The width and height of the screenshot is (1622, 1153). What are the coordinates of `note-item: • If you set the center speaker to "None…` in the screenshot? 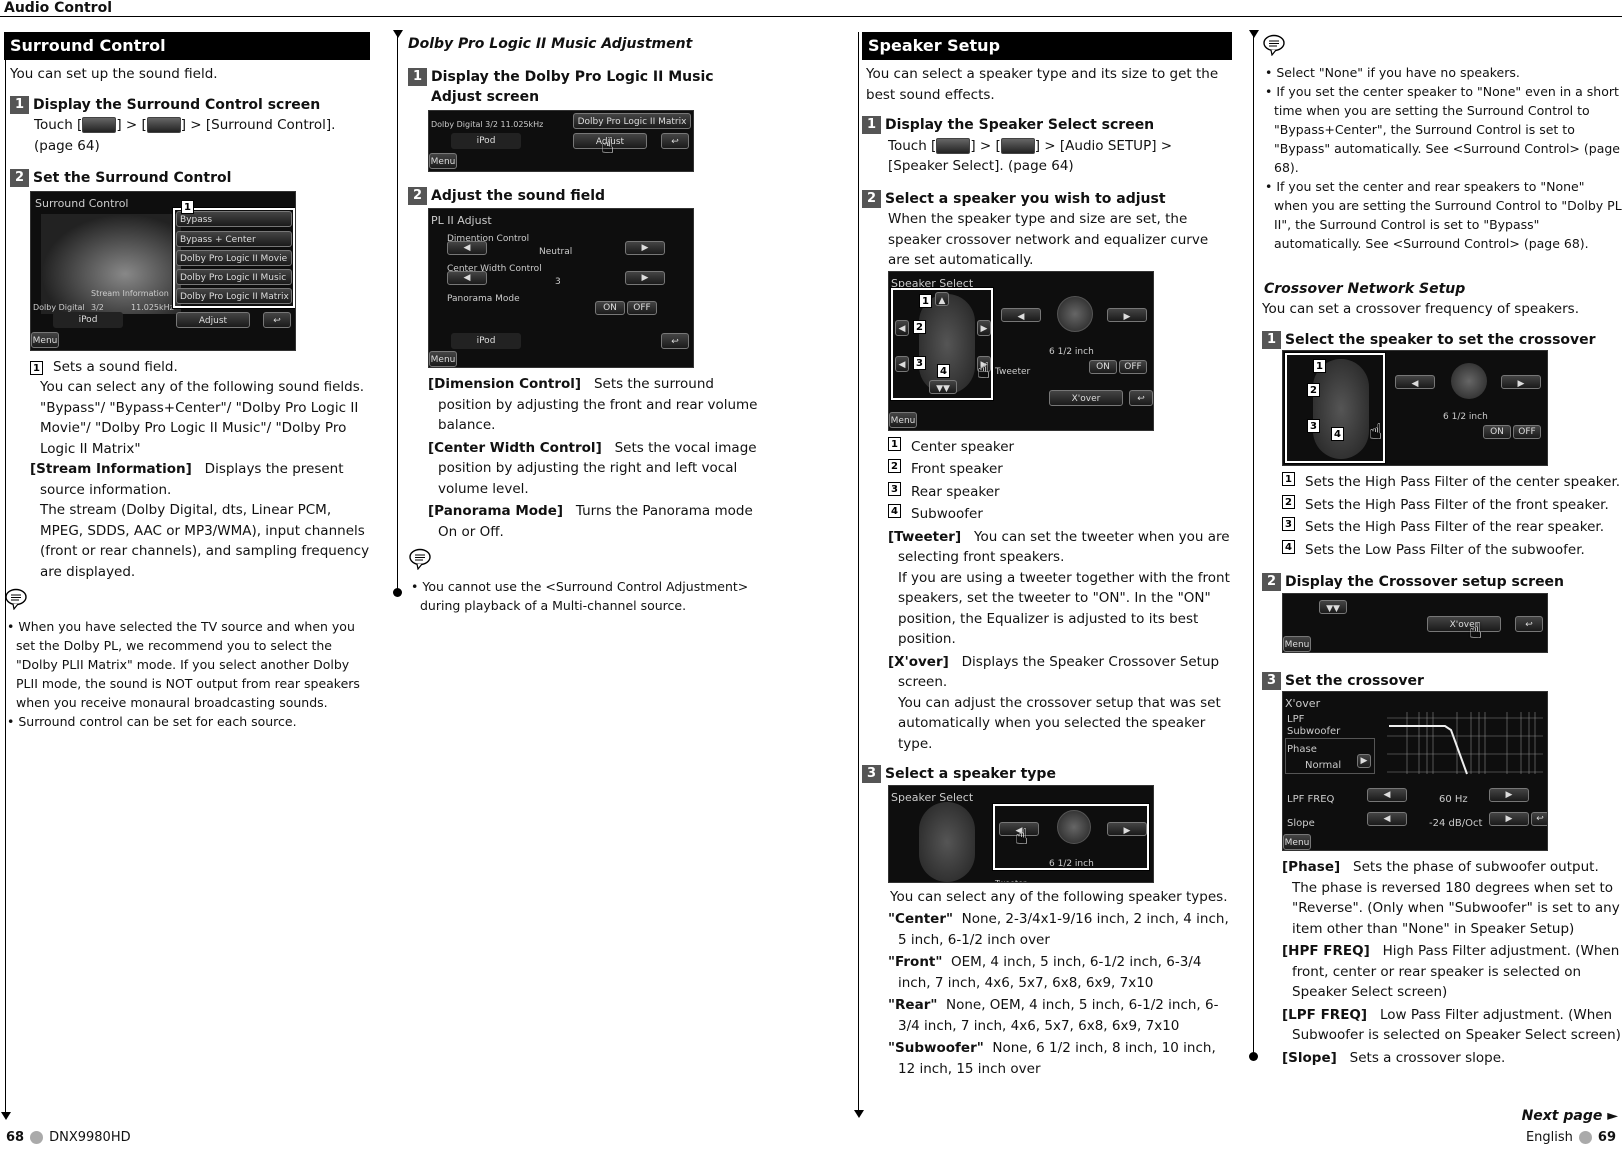 It's located at (1442, 129).